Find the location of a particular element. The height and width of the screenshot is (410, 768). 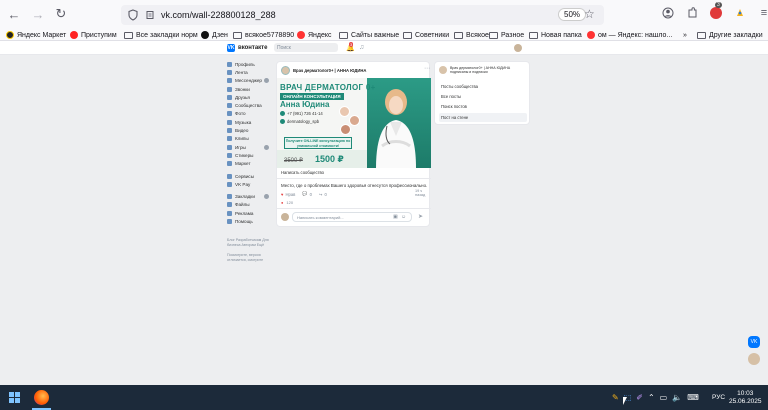

bookmark-folder: Всякое is located at coordinates (471, 35).